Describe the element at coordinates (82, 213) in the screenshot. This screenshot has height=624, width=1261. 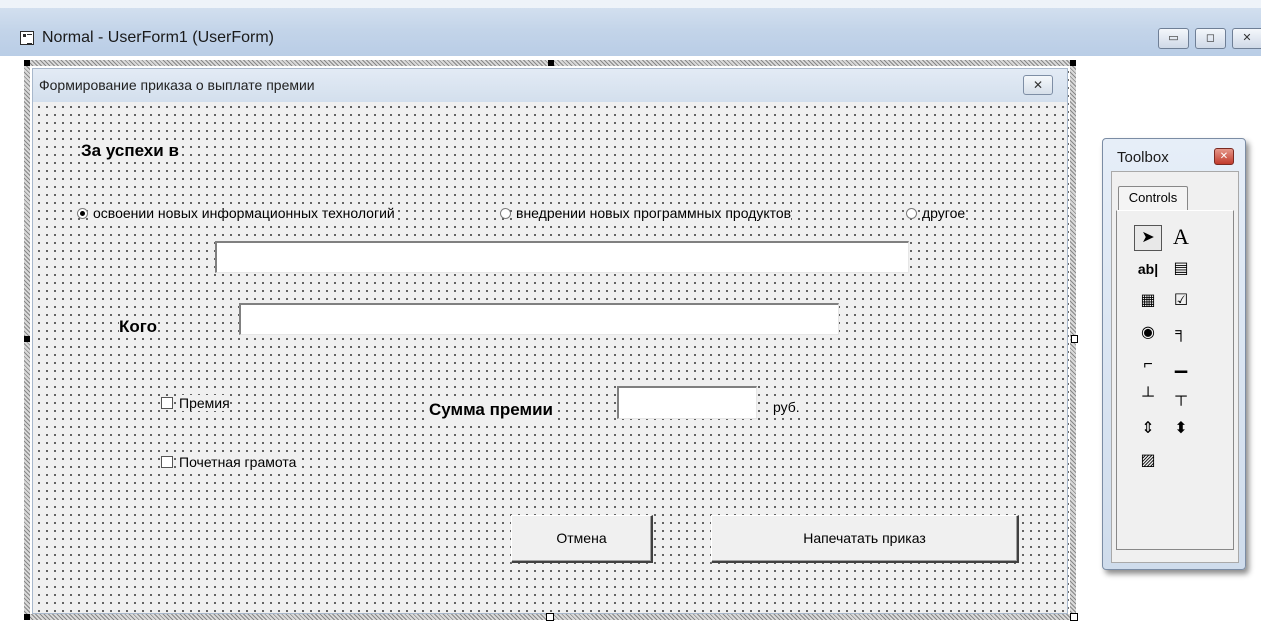
I see `option-it-radio` at that location.